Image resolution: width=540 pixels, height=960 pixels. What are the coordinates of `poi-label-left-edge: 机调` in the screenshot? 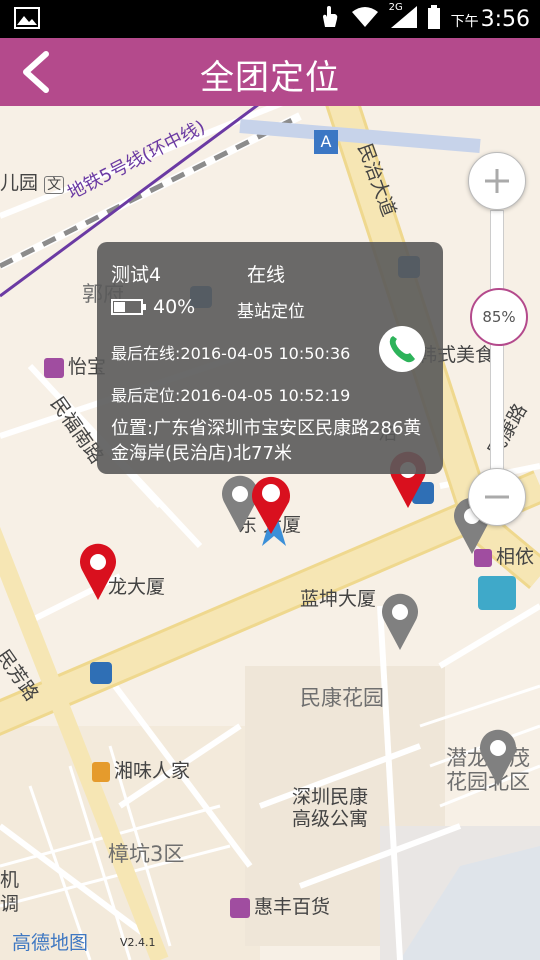 It's located at (10, 892).